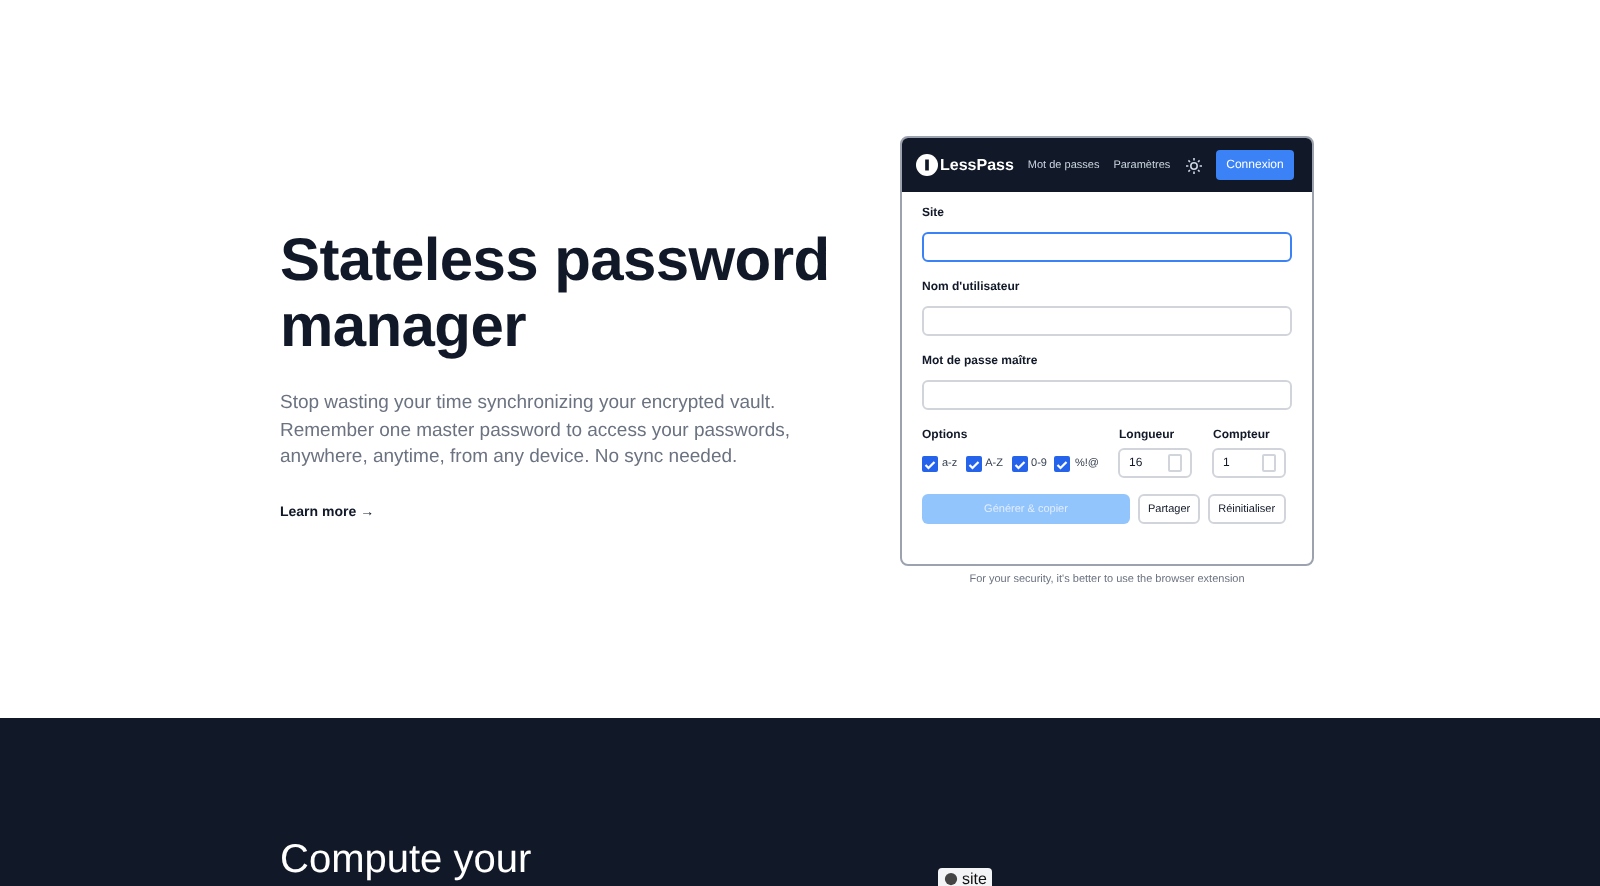 The width and height of the screenshot is (1600, 886). Describe the element at coordinates (927, 165) in the screenshot. I see `key-logo-icon` at that location.